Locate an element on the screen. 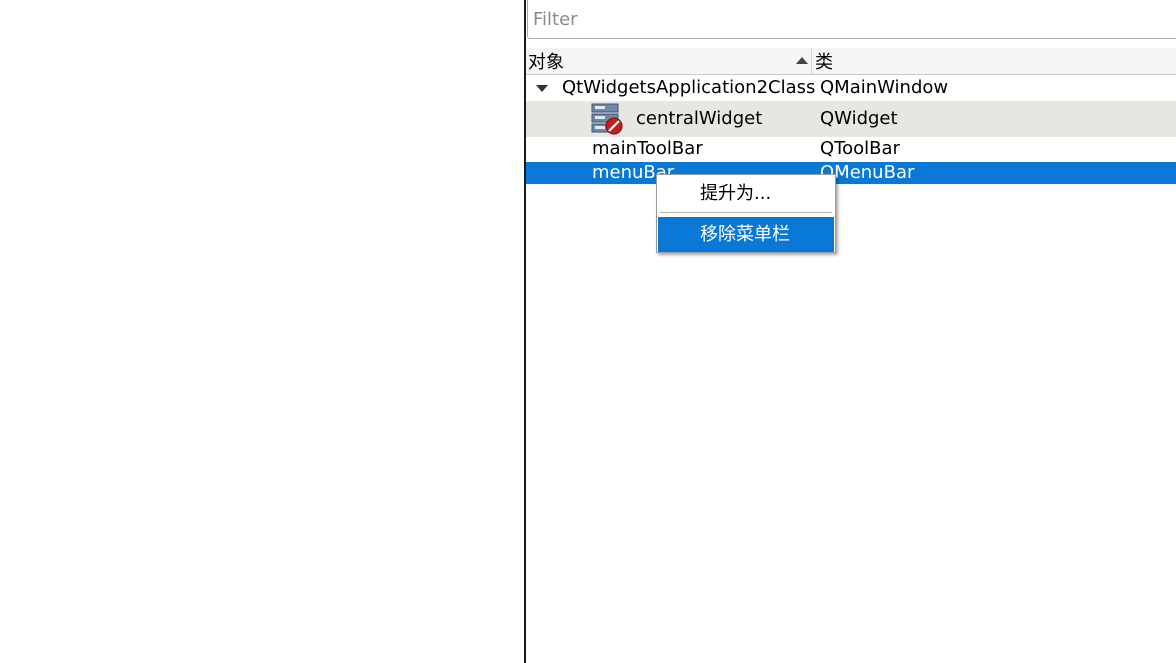  tree-header: 对象 类 is located at coordinates (851, 61).